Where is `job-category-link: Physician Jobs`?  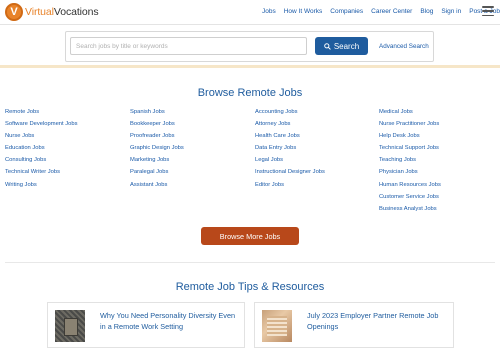
job-category-link: Physician Jobs is located at coordinates (410, 175).